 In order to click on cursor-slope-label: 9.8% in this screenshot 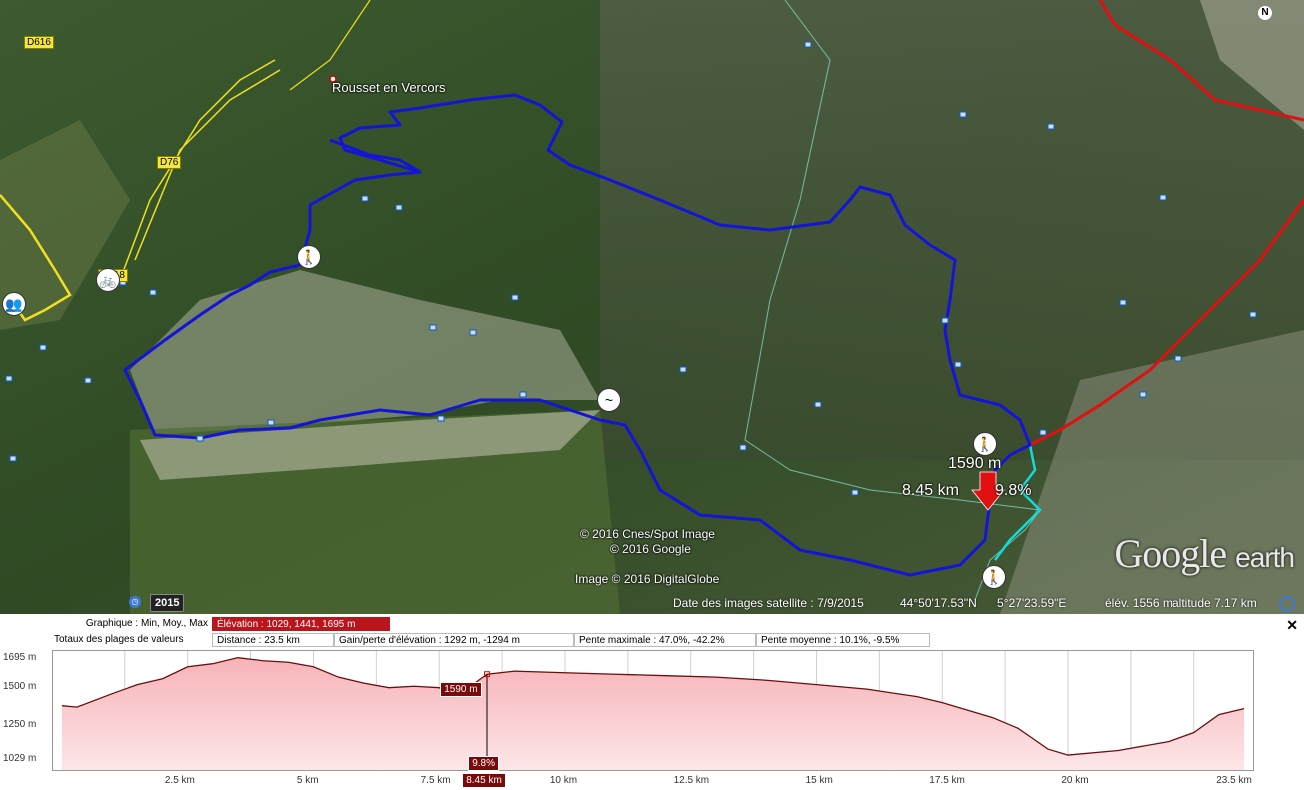, I will do `click(1013, 490)`.